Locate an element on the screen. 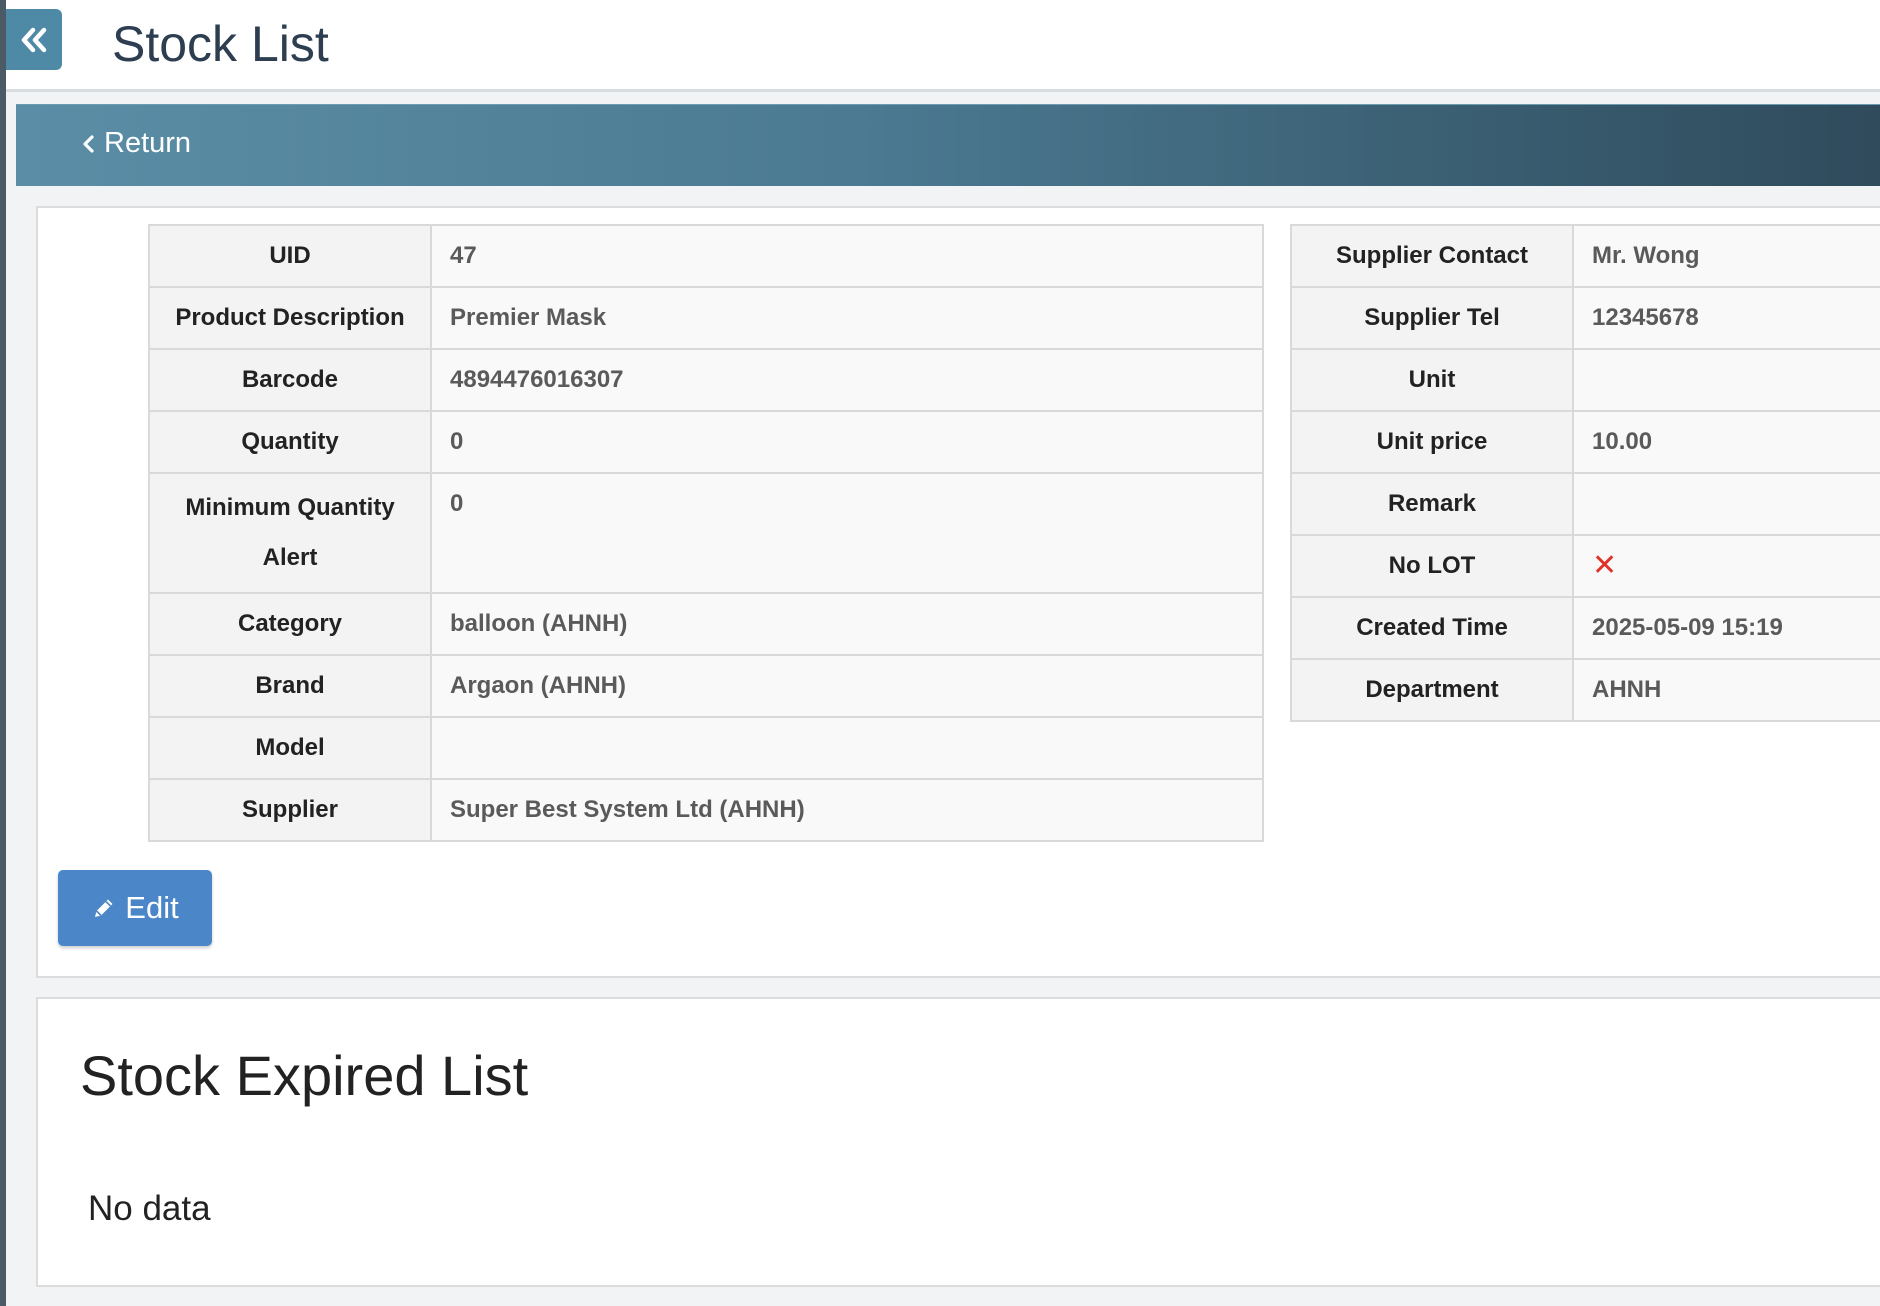 The width and height of the screenshot is (1880, 1306). double-chevron-left-icon is located at coordinates (34, 39).